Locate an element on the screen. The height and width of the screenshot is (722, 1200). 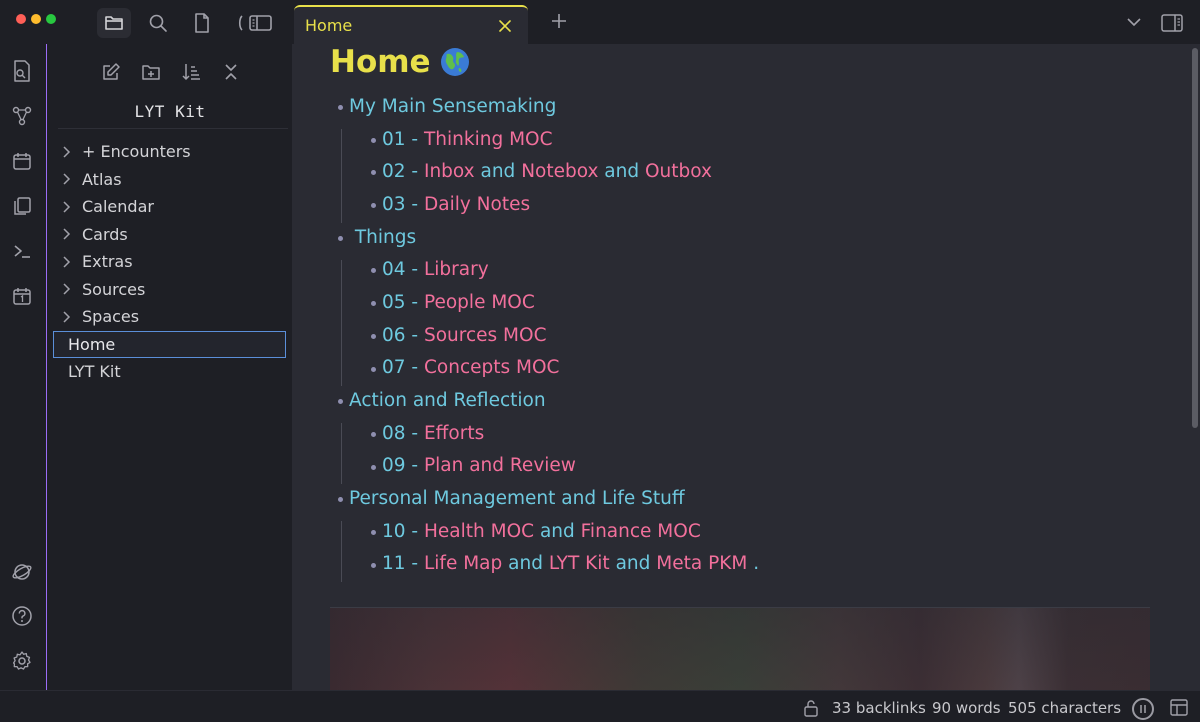
folder-item: Sources is located at coordinates (170, 290).